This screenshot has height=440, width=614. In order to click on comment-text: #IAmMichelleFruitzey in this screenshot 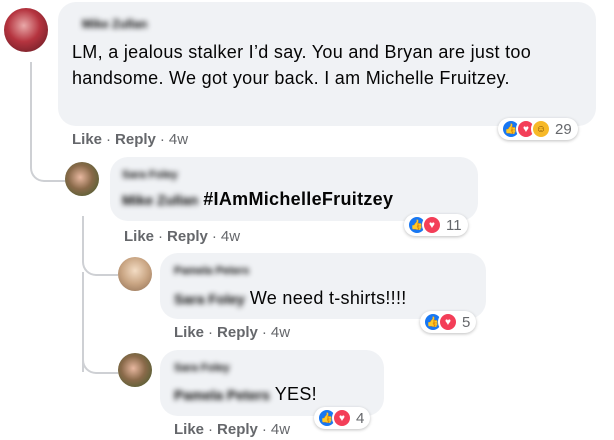, I will do `click(298, 199)`.